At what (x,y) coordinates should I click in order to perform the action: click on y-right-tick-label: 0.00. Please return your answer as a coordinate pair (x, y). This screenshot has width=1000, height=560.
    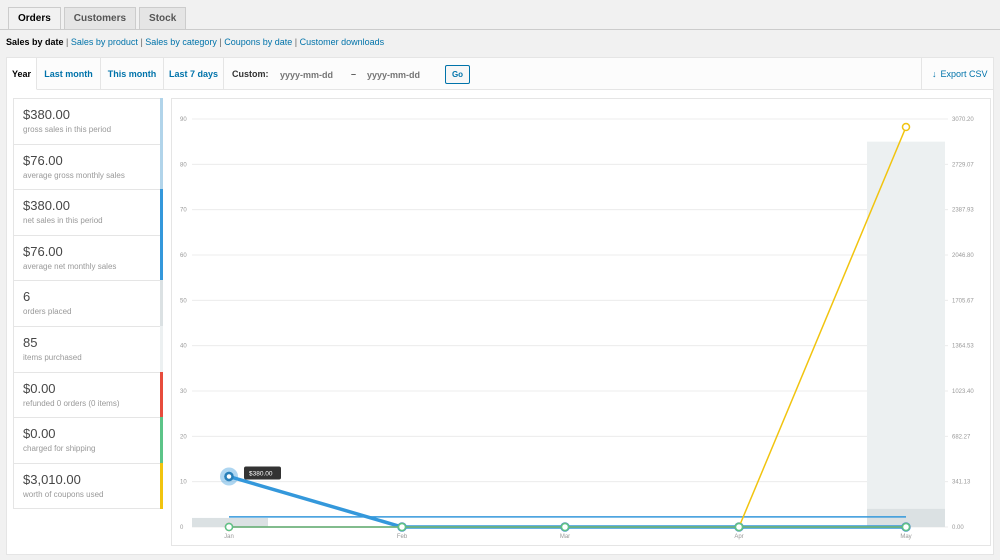
    Looking at the image, I should click on (958, 528).